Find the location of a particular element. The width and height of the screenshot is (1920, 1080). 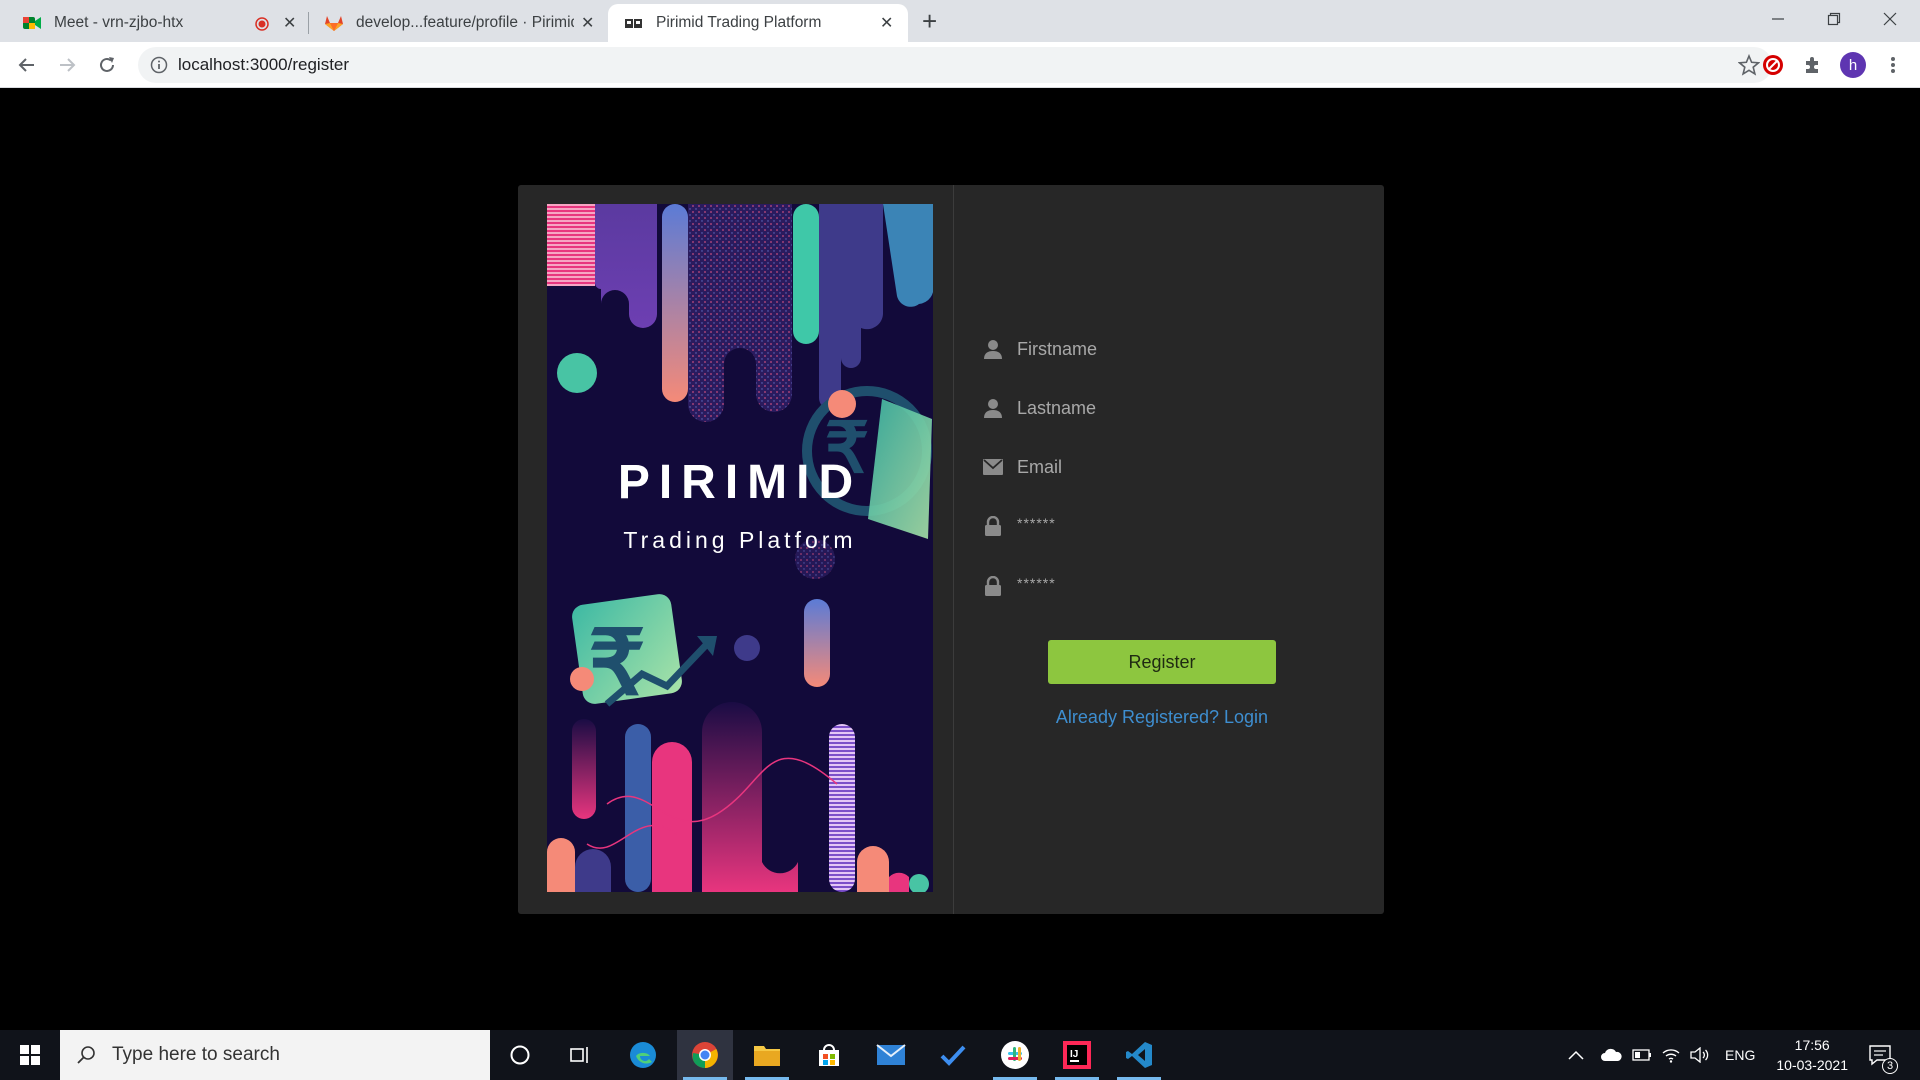

search-icon is located at coordinates (86, 1055).